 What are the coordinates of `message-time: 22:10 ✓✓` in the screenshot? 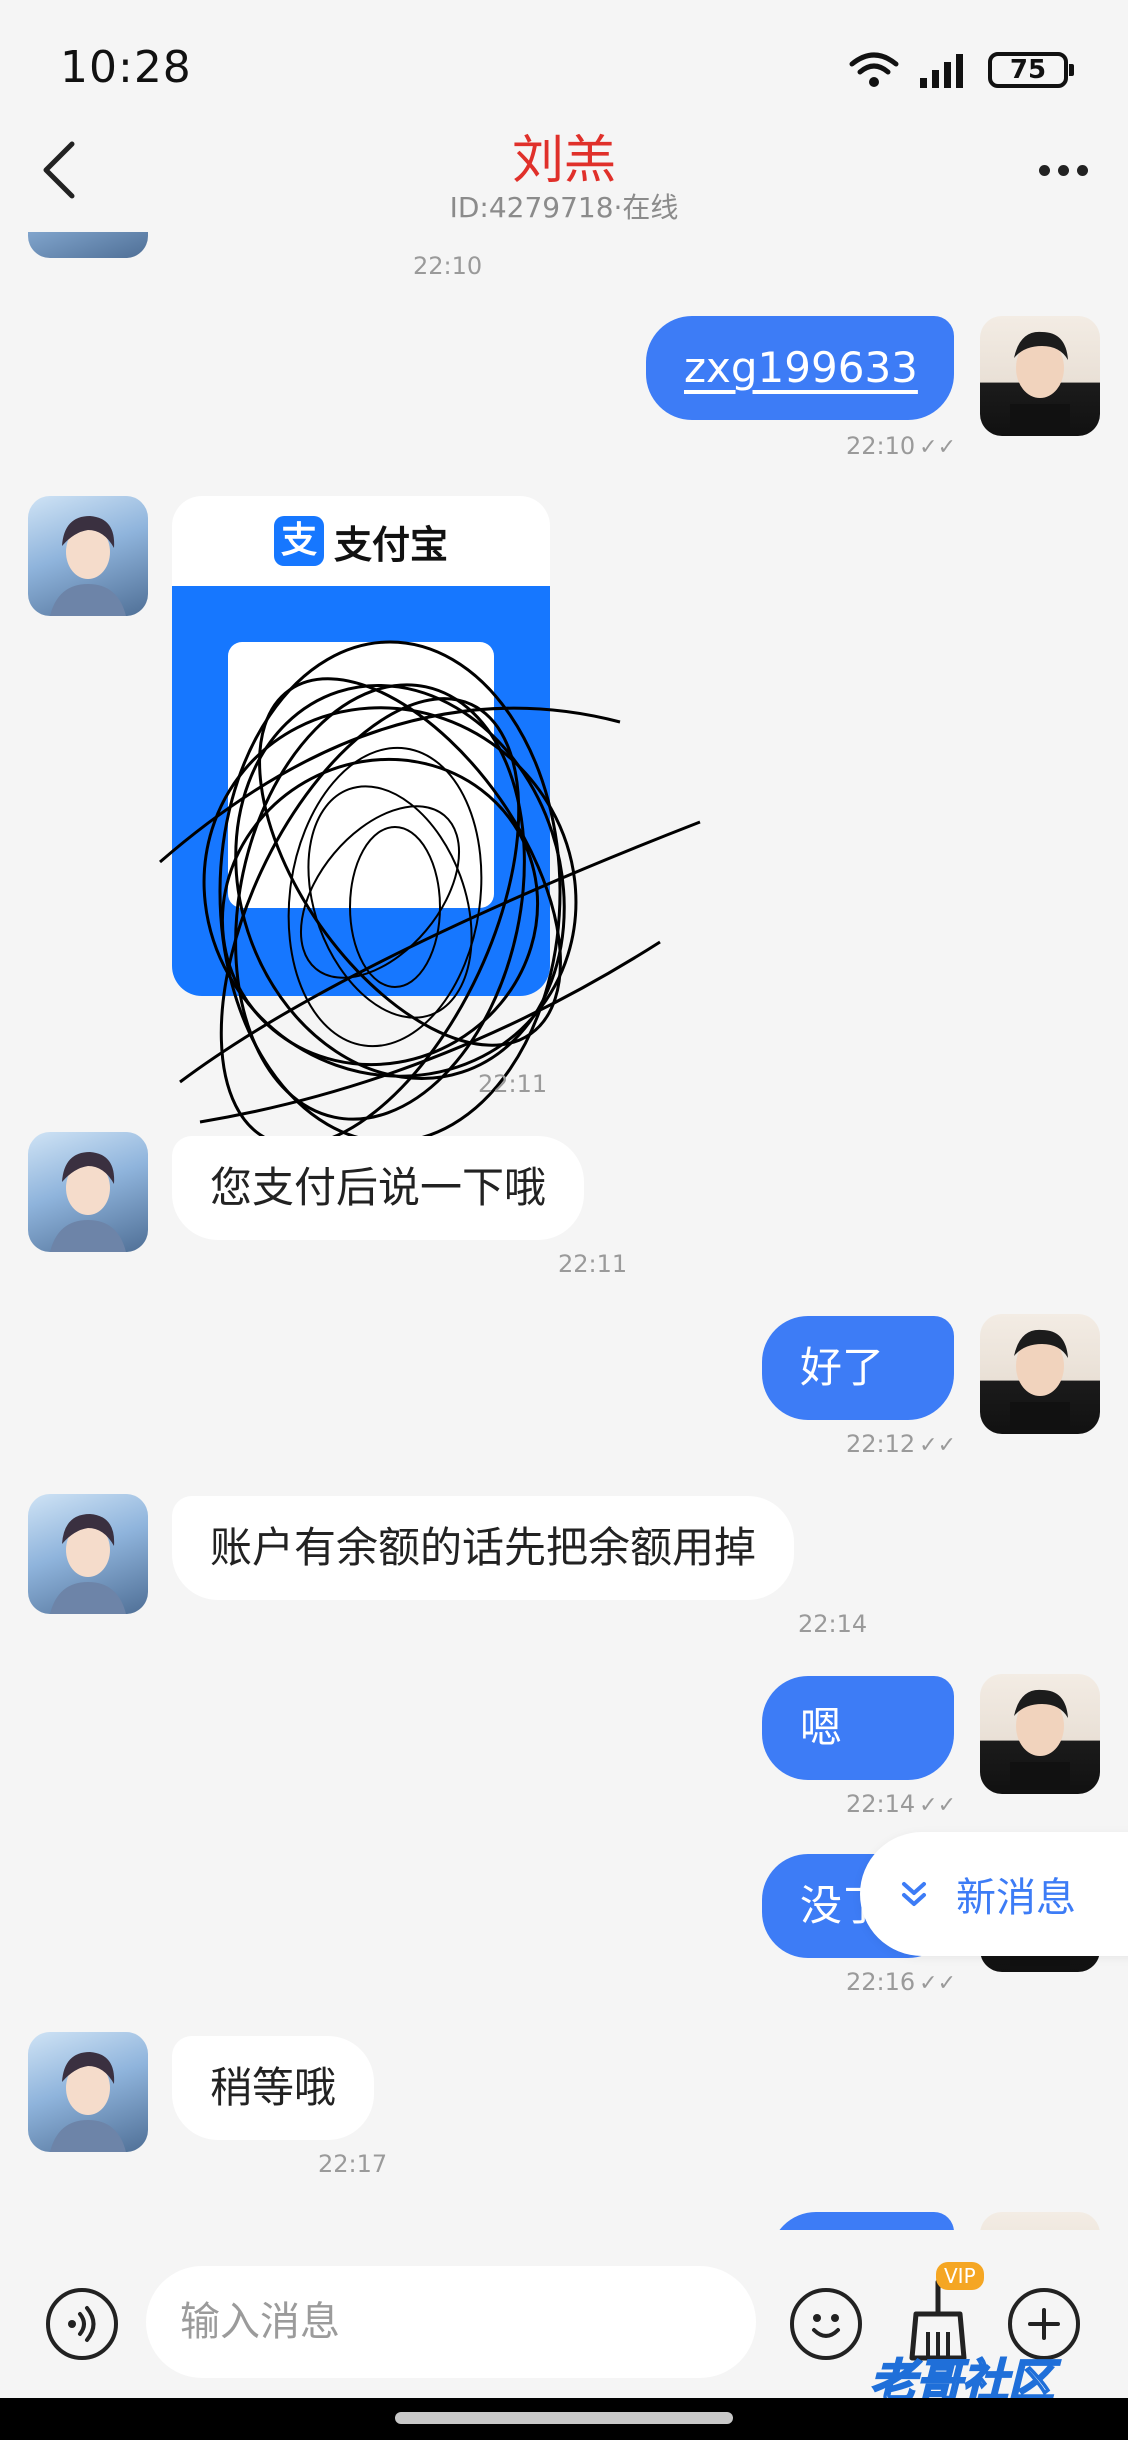 It's located at (901, 446).